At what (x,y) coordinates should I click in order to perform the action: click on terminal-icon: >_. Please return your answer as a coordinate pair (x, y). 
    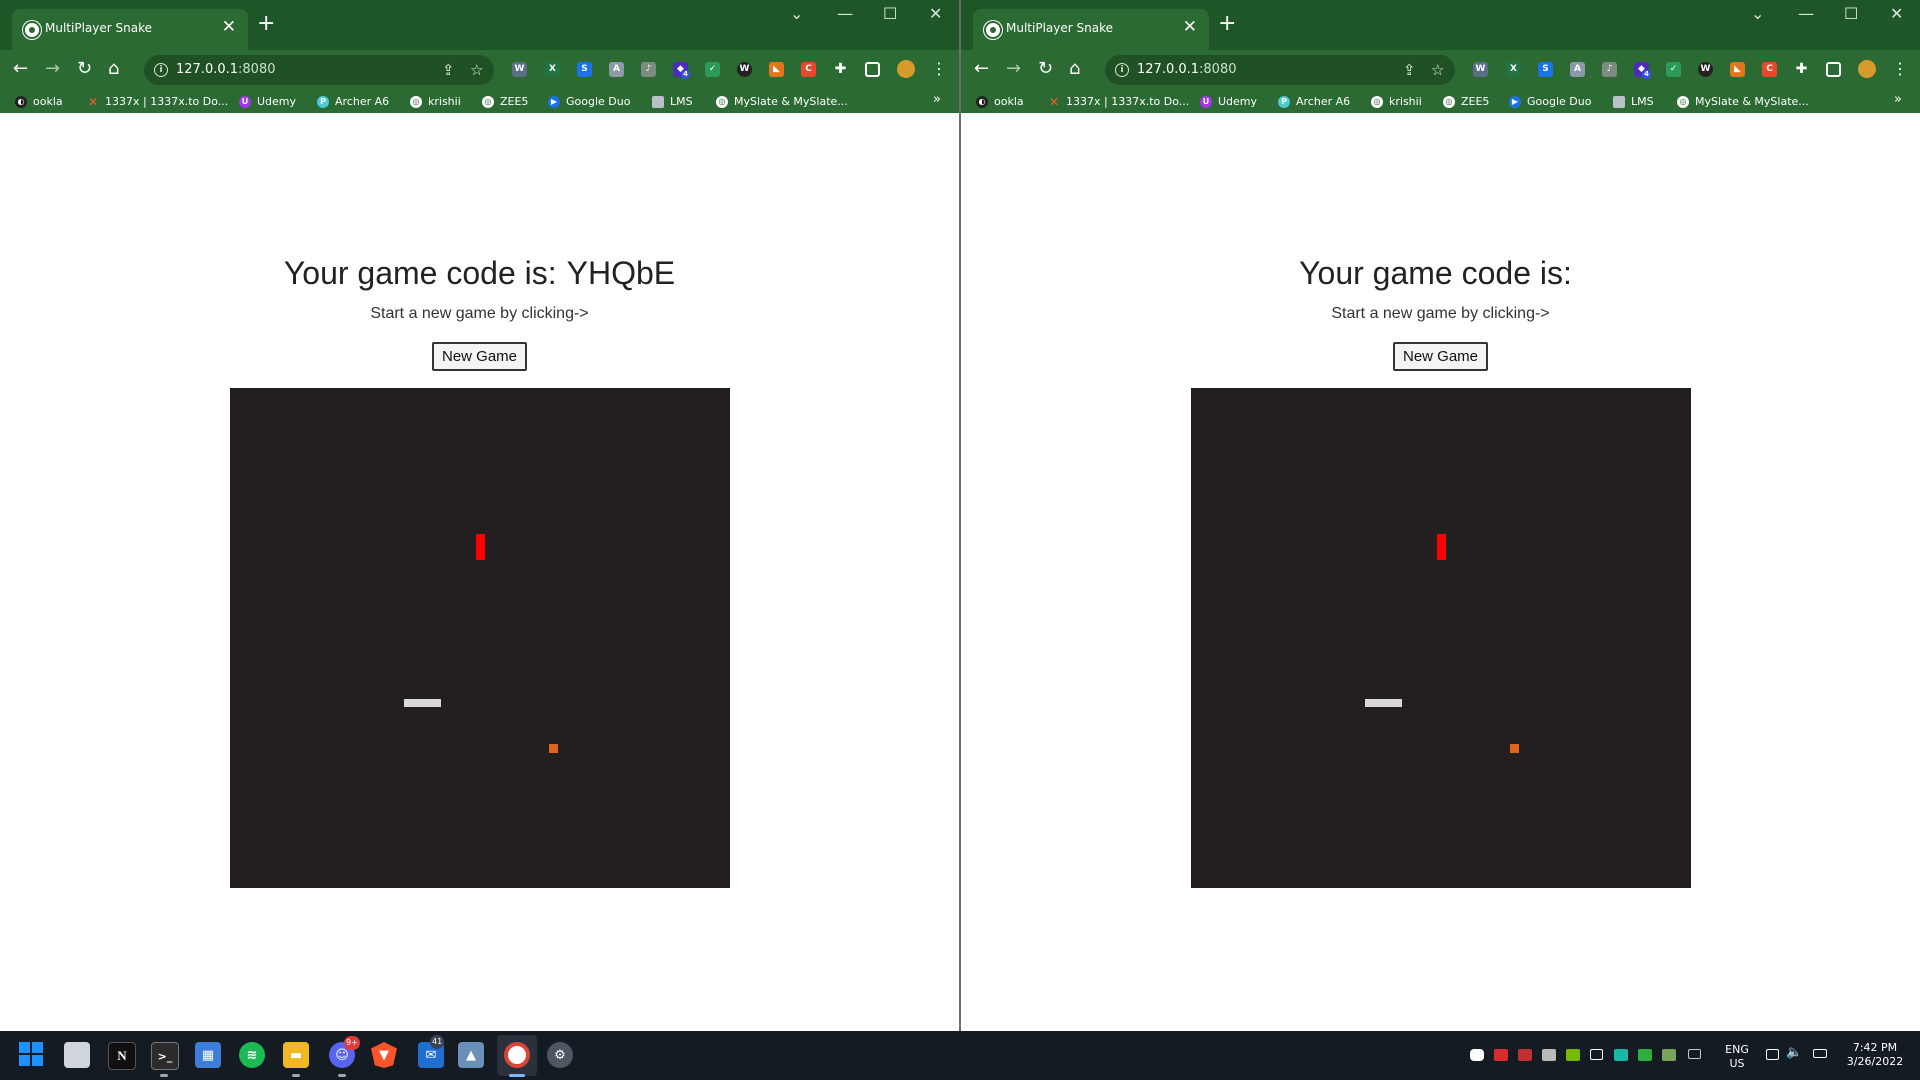
    Looking at the image, I should click on (165, 1056).